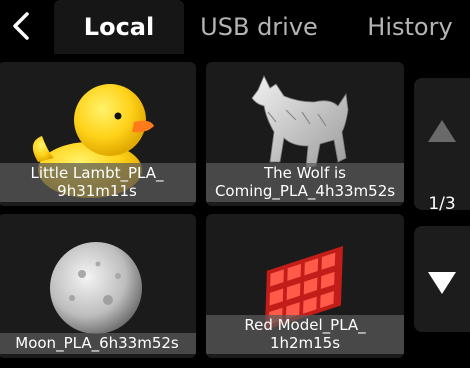  I want to click on chevron-left-icon, so click(21, 26).